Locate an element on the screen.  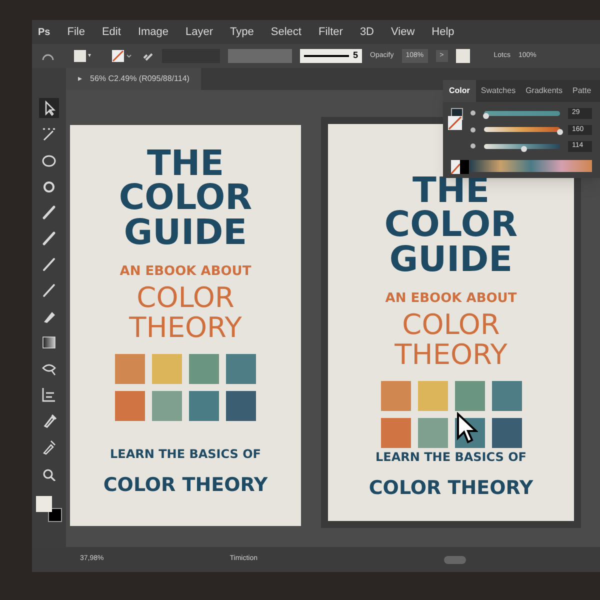
panel-tab: Swatches is located at coordinates (498, 91).